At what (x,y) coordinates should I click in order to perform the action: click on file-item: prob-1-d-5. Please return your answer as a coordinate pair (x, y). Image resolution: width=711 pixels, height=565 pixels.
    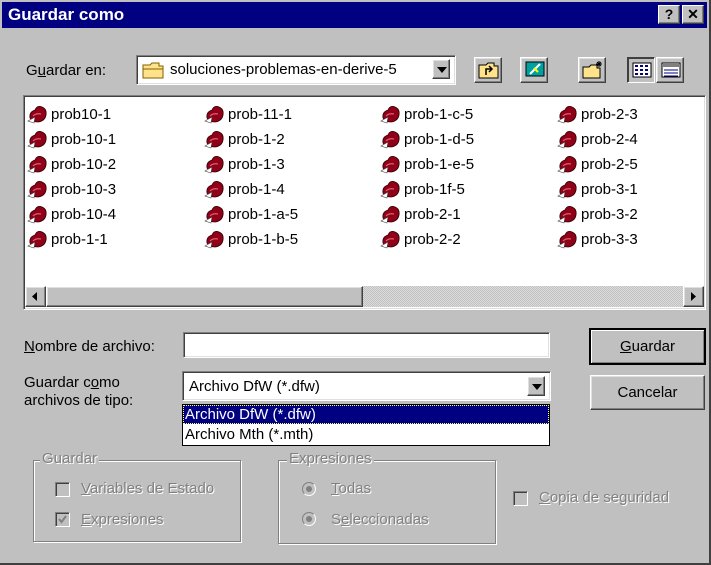
    Looking at the image, I should click on (427, 139).